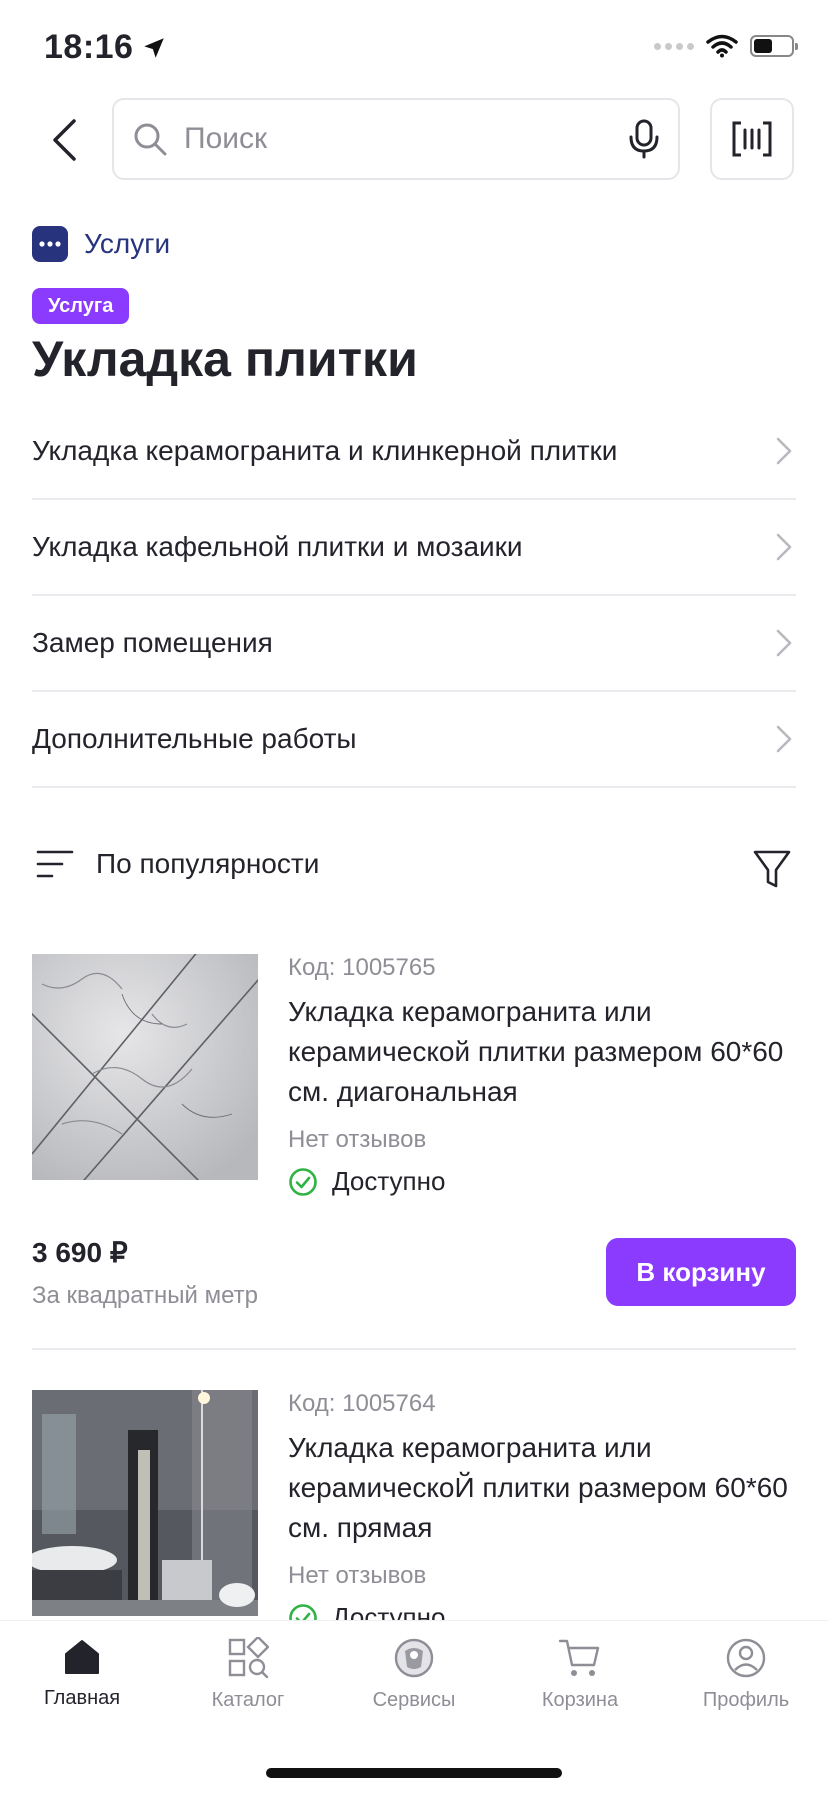 This screenshot has width=828, height=1793. Describe the element at coordinates (80, 1252) in the screenshot. I see `product-price: 3 690 ₽` at that location.